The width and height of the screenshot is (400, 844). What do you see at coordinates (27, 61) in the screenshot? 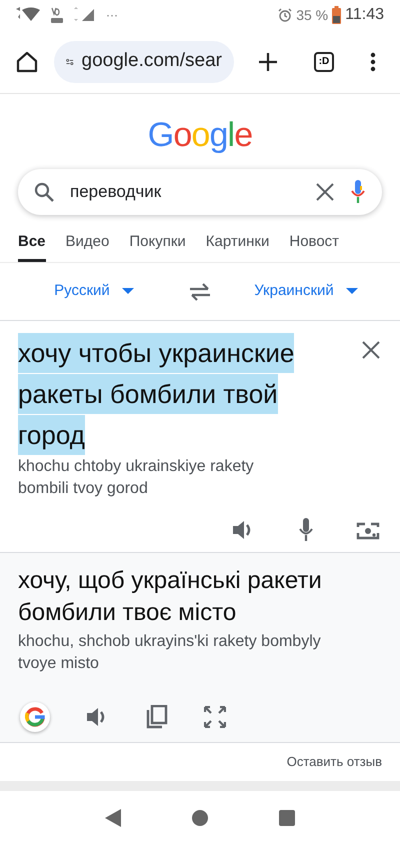
I see `home-icon` at bounding box center [27, 61].